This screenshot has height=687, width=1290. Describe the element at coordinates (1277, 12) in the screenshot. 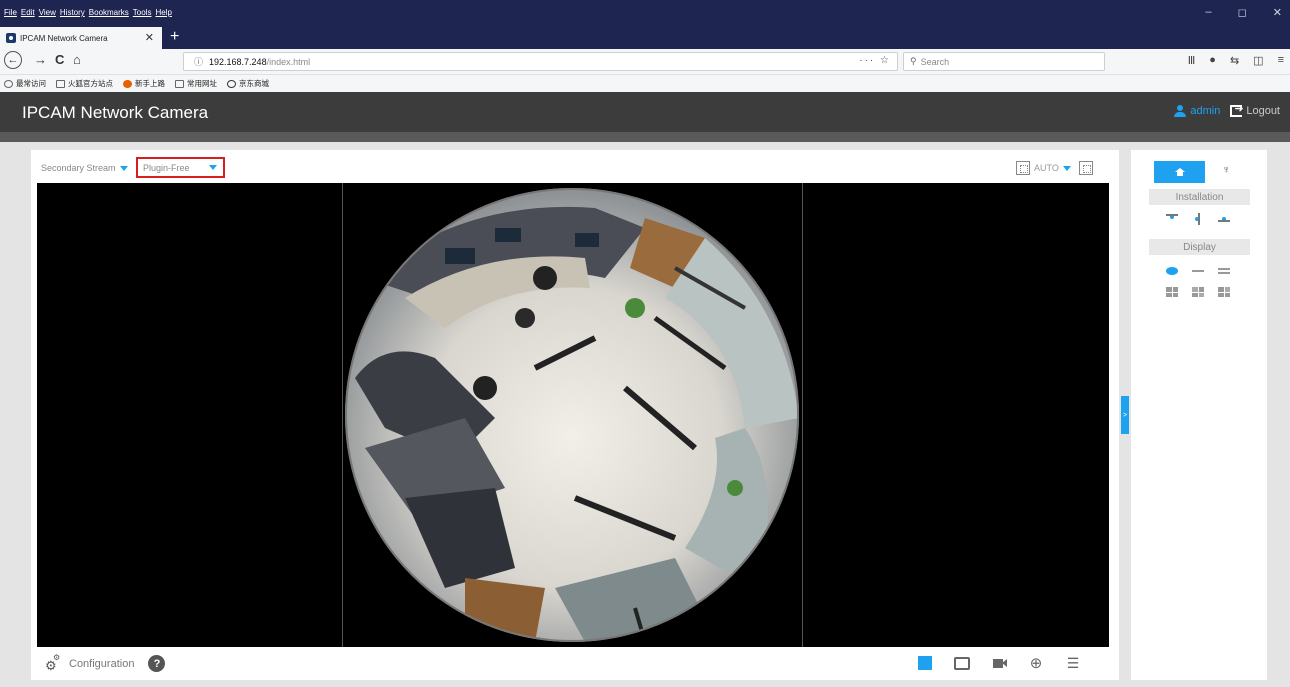

I see `close-window-button: ✕` at that location.